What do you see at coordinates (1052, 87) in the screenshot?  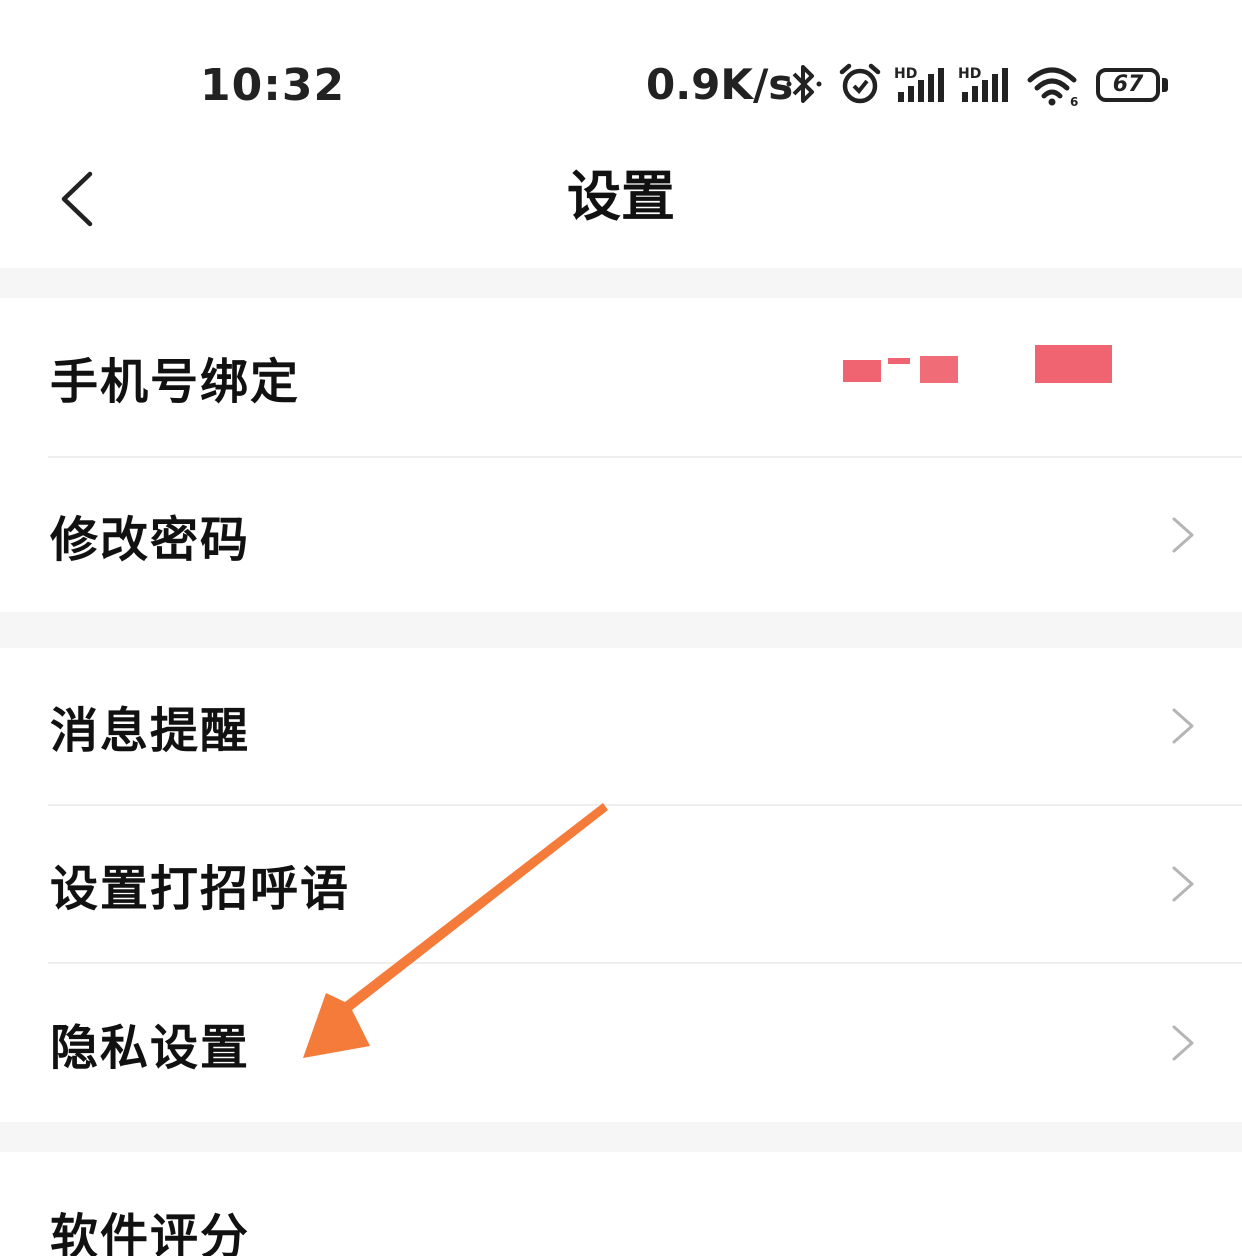 I see `wifi-icon: 6` at bounding box center [1052, 87].